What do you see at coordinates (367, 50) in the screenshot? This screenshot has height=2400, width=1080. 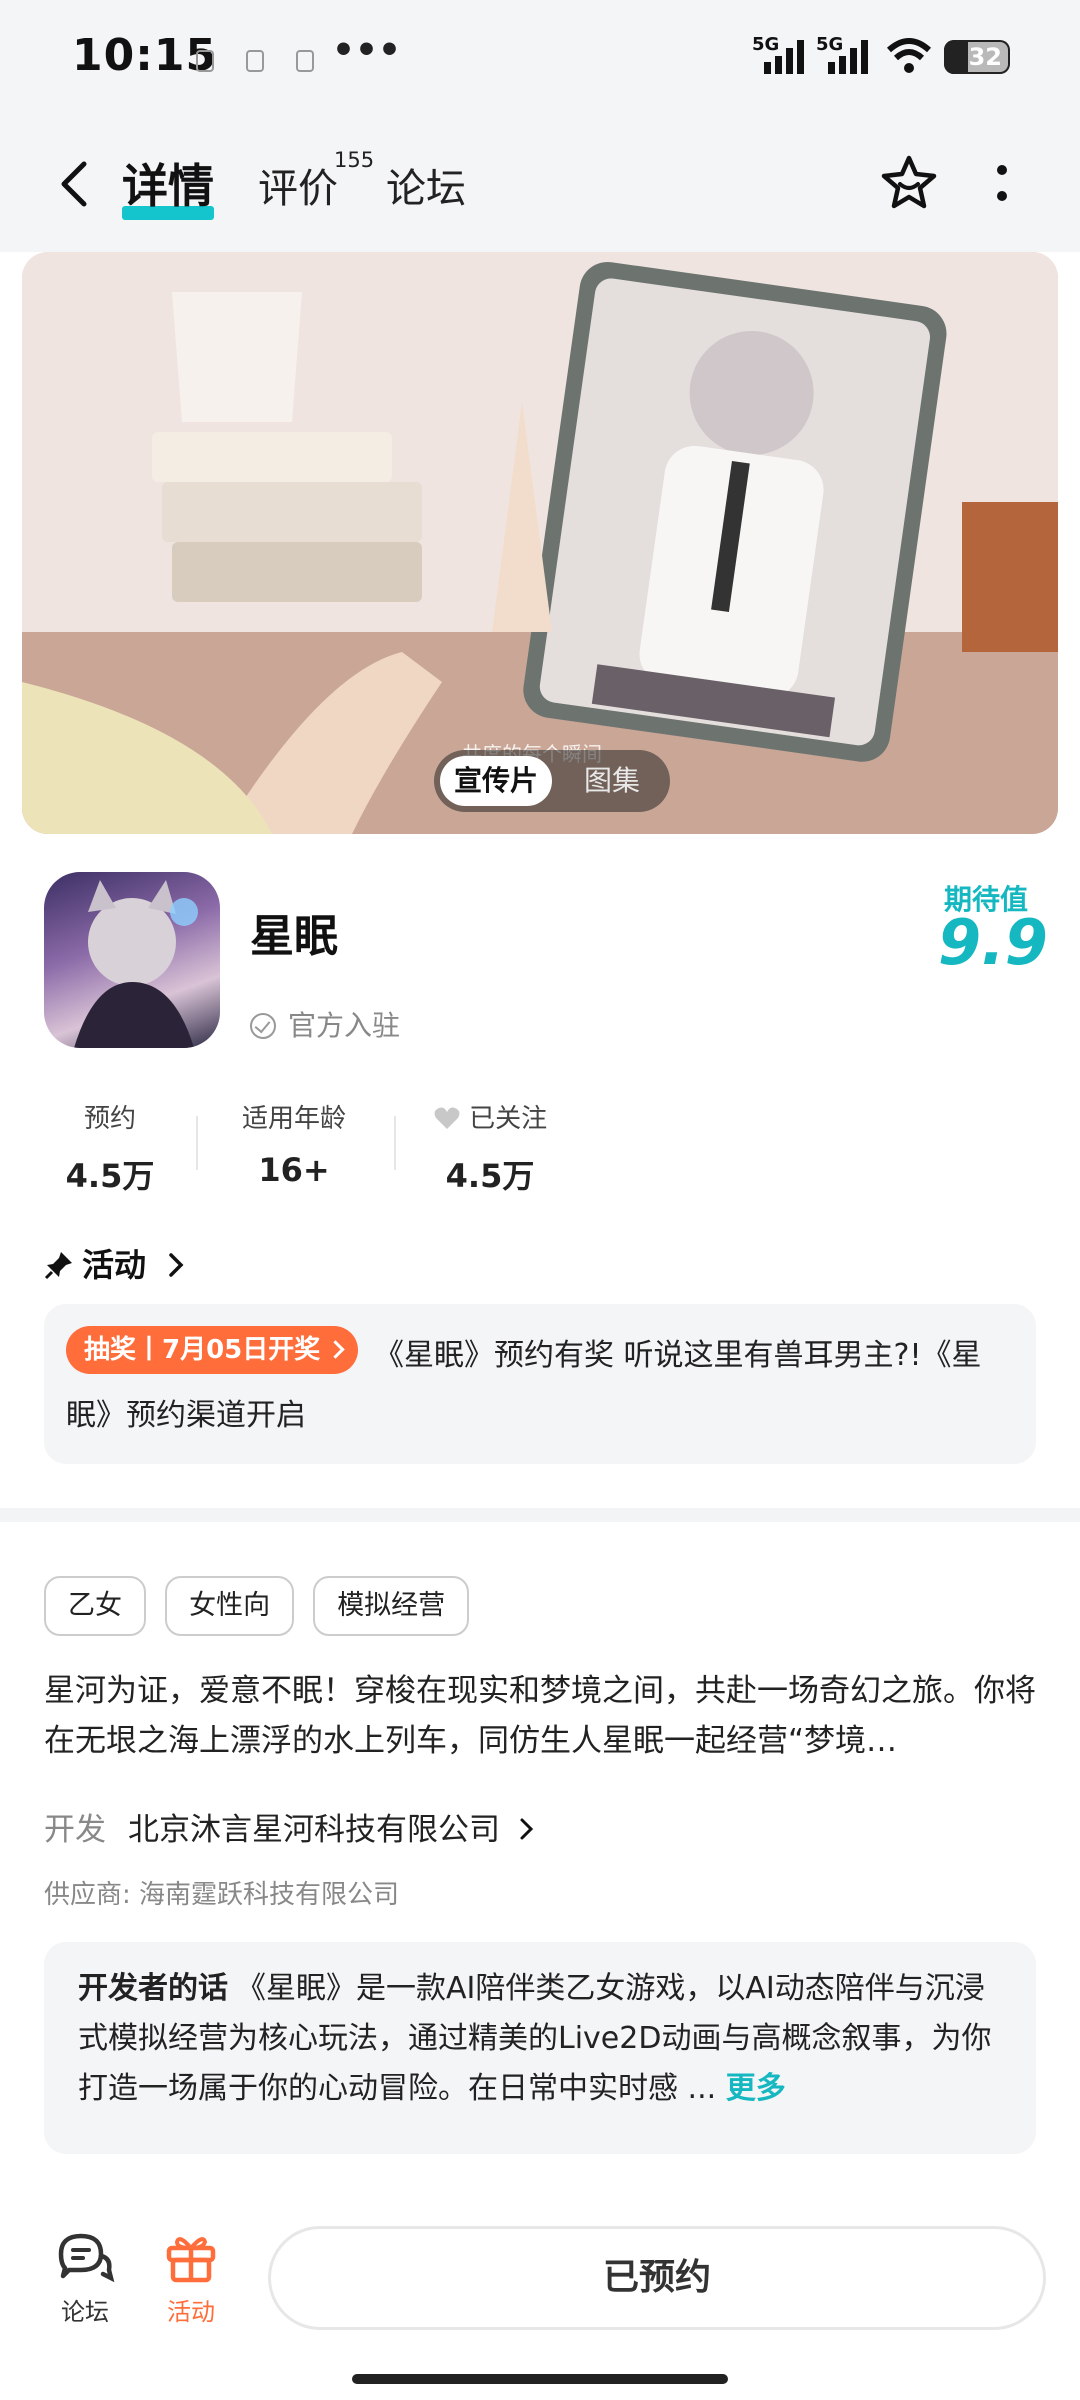 I see `more-notifications-icon: •••` at bounding box center [367, 50].